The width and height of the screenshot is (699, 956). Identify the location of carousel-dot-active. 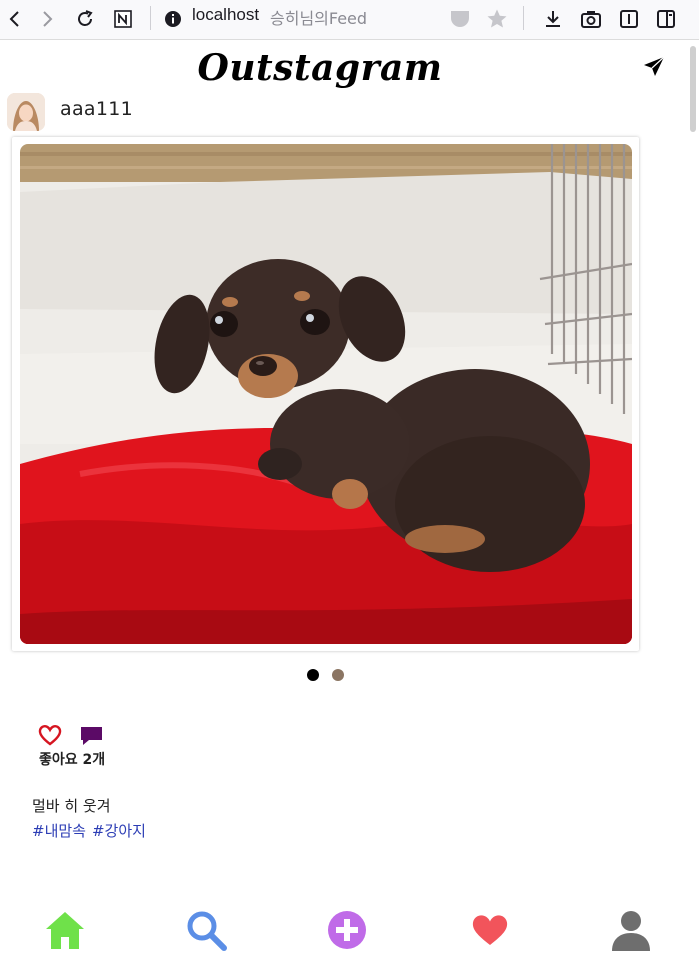
(313, 675).